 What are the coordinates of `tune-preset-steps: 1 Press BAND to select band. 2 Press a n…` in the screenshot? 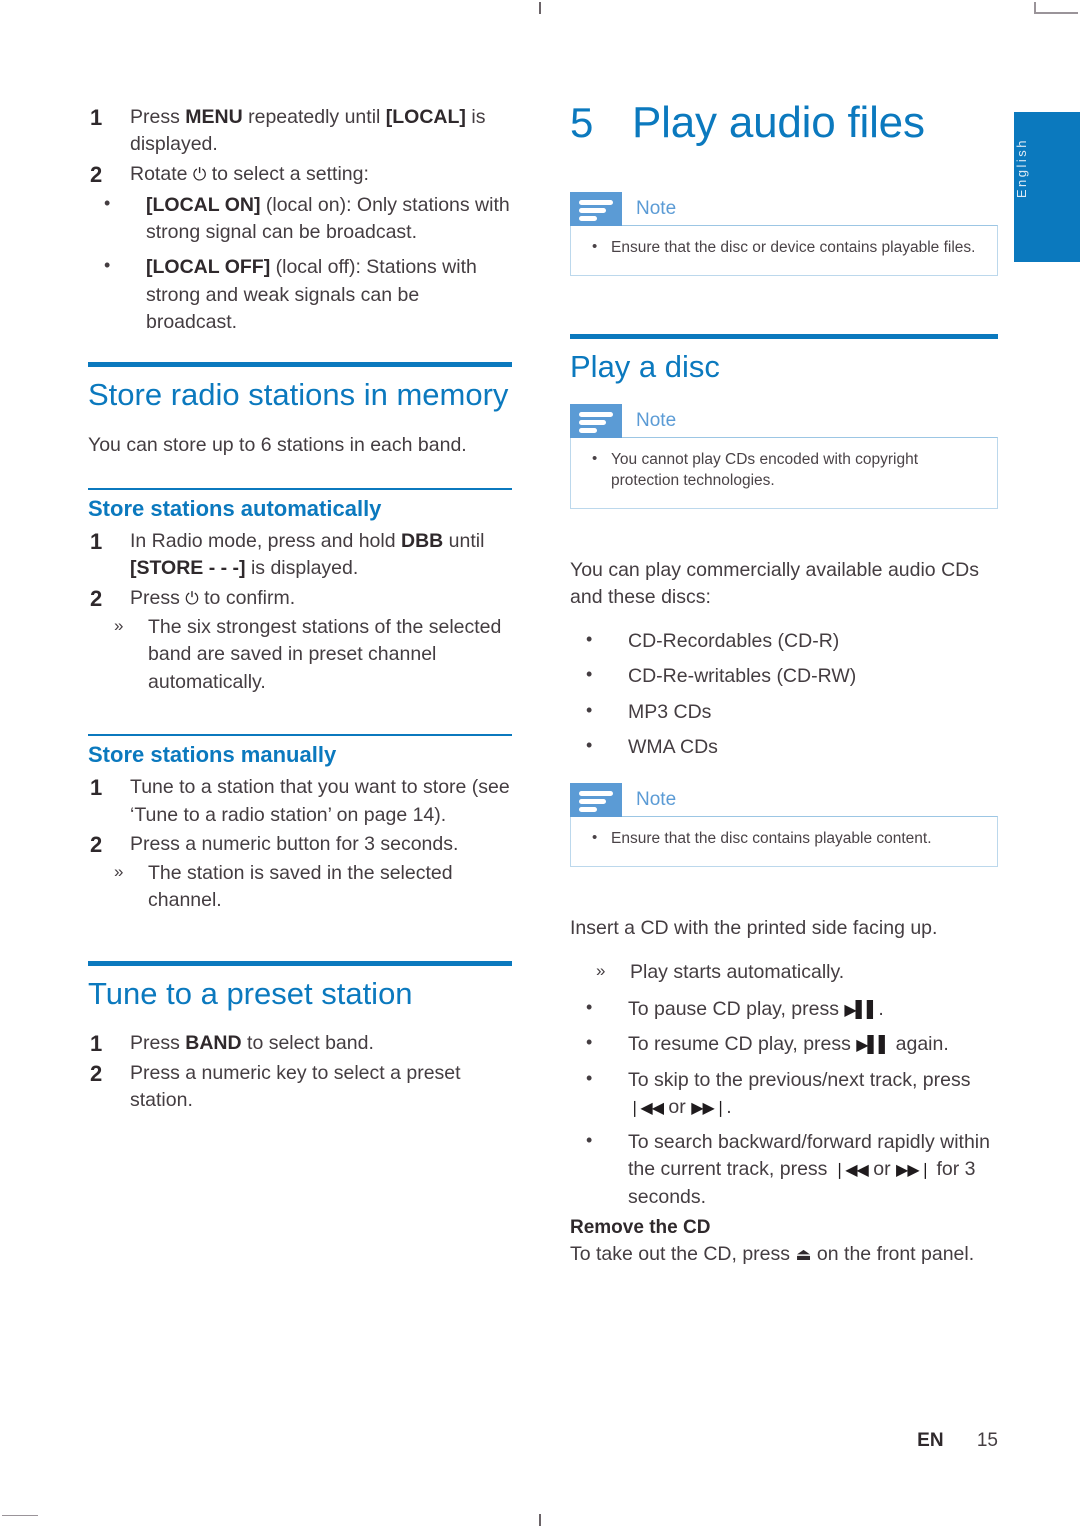 It's located at (300, 1072).